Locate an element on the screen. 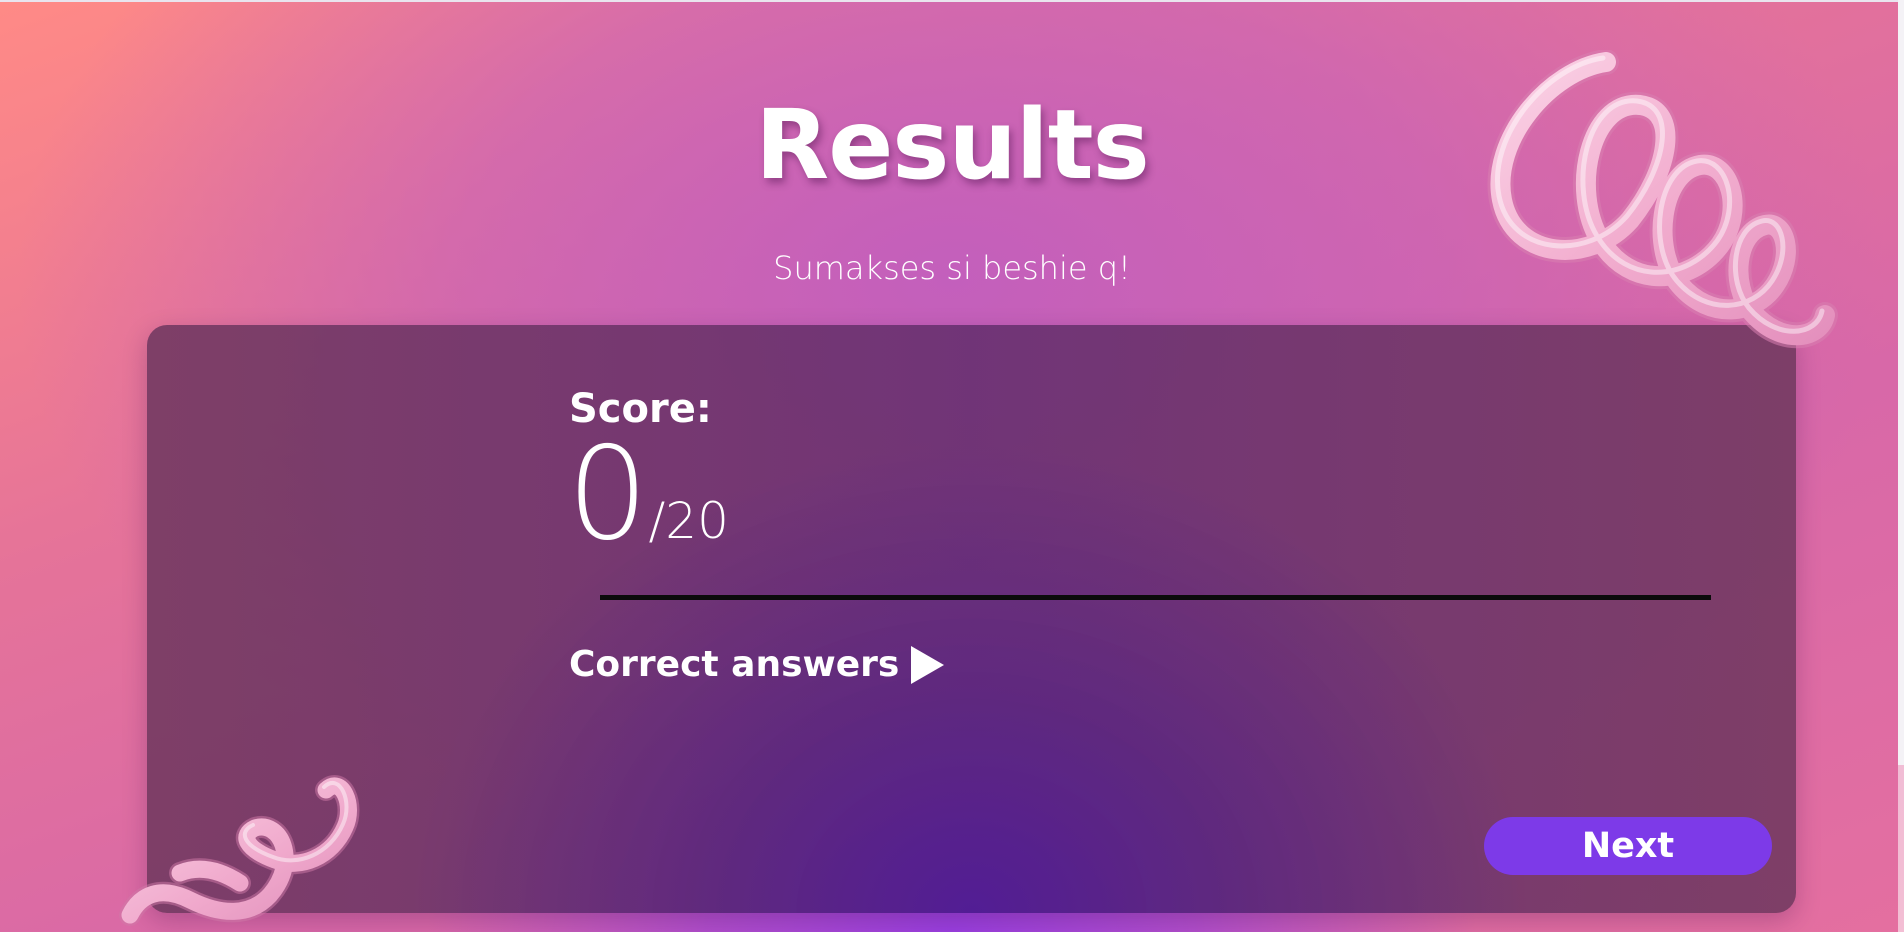 This screenshot has height=932, width=1904. scrollbar-track is located at coordinates (1901, 466).